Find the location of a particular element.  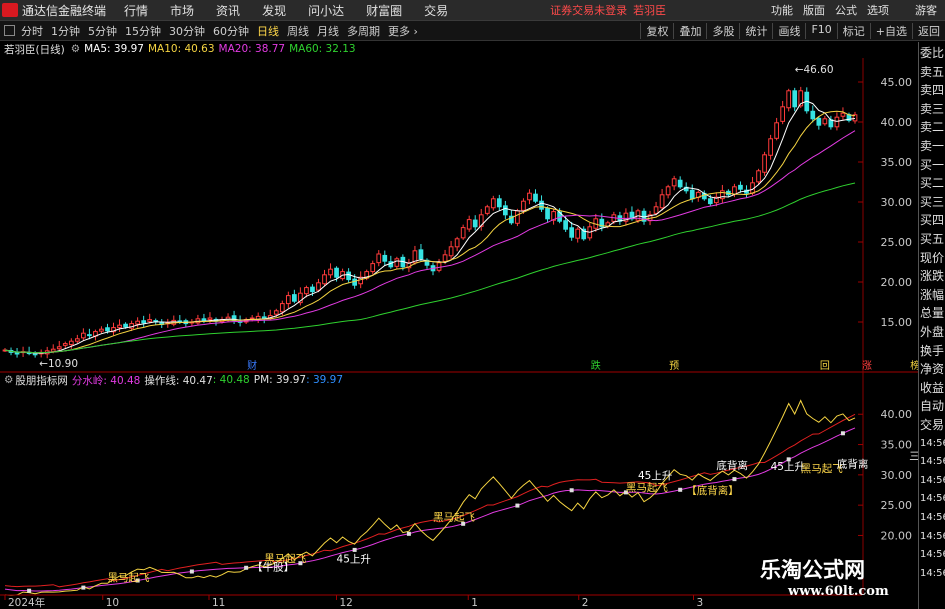

indicator-tick-label: 35.00 is located at coordinates (897, 445).